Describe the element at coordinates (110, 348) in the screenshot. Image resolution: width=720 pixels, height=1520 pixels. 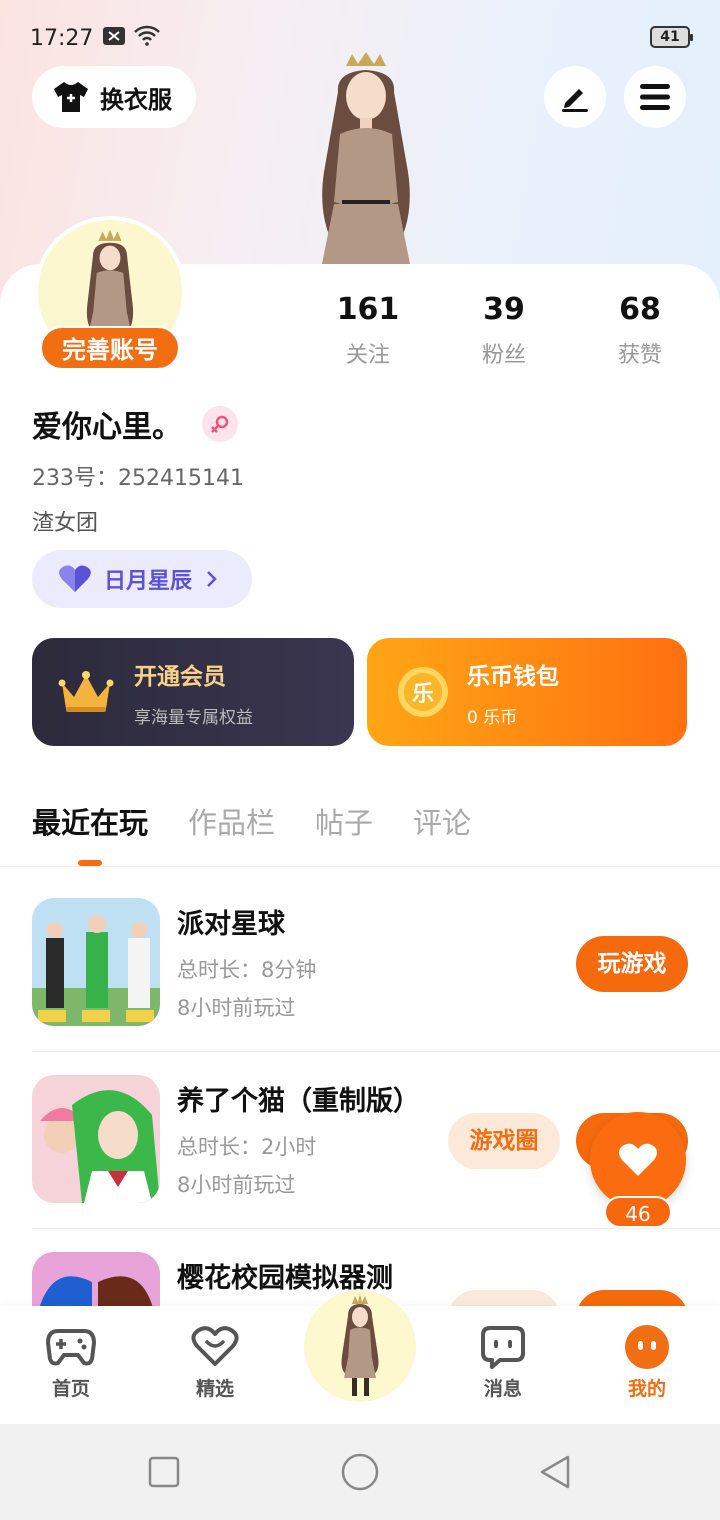
I see `complete-account-badge: 完善账号` at that location.